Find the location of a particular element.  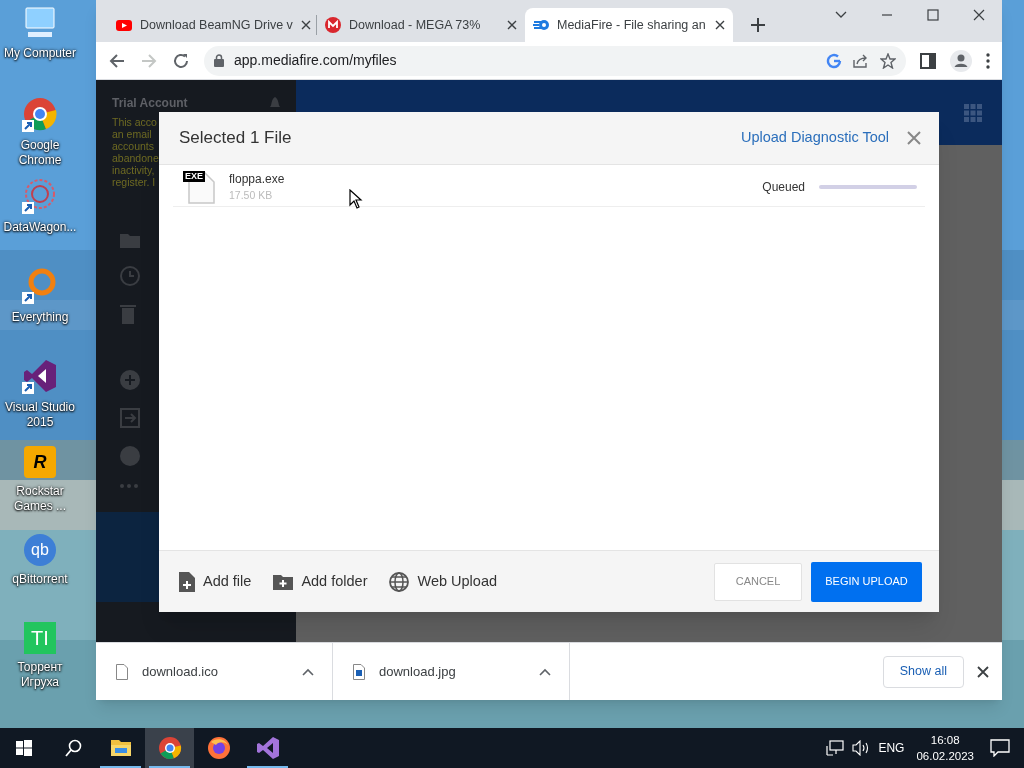

share-icon is located at coordinates (861, 60).